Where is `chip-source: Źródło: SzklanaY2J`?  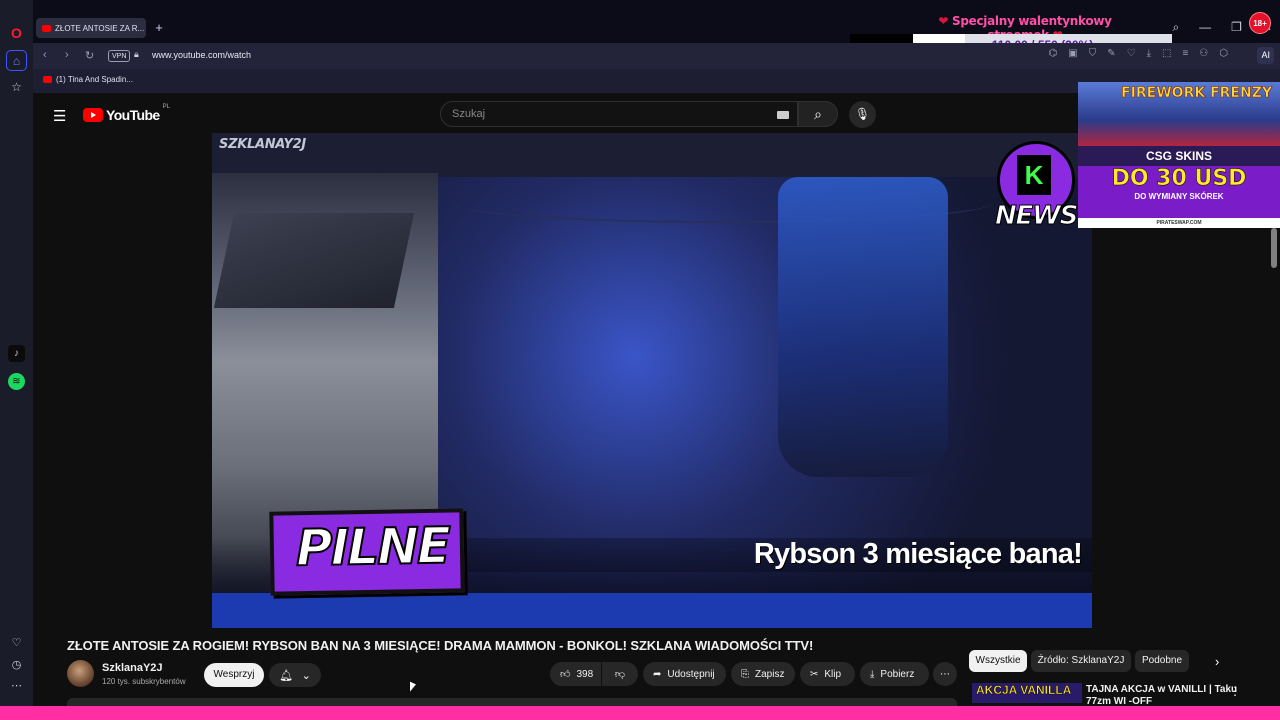
chip-source: Źródło: SzklanaY2J is located at coordinates (1081, 661).